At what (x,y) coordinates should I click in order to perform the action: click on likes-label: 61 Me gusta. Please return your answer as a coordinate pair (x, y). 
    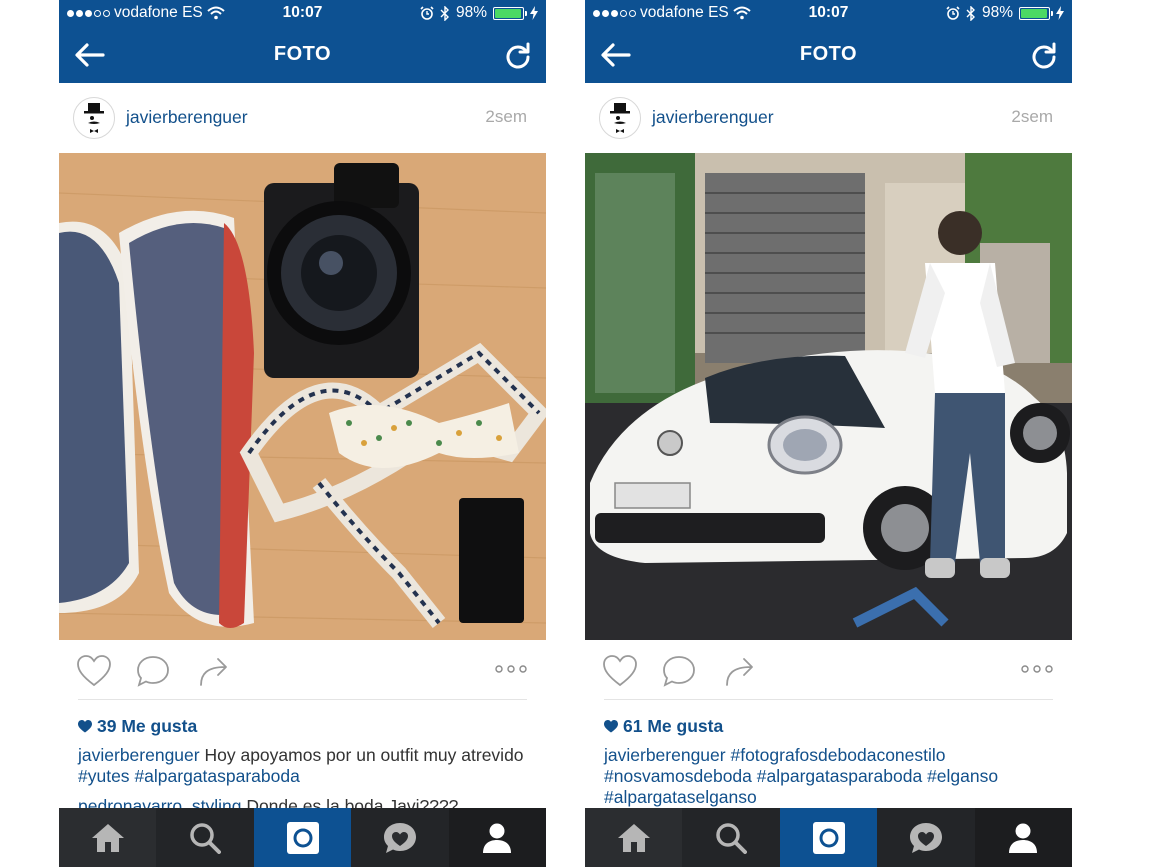
    Looking at the image, I should click on (673, 726).